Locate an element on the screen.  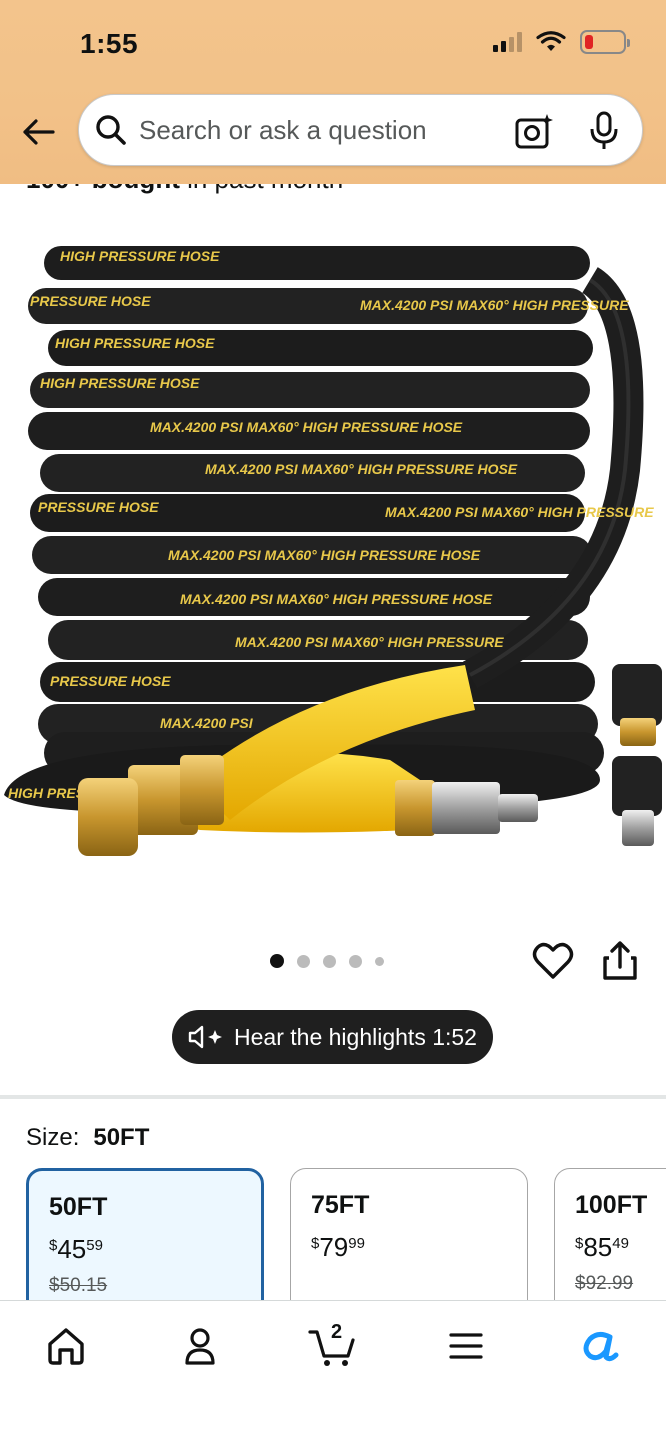
share-icon is located at coordinates (620, 961).